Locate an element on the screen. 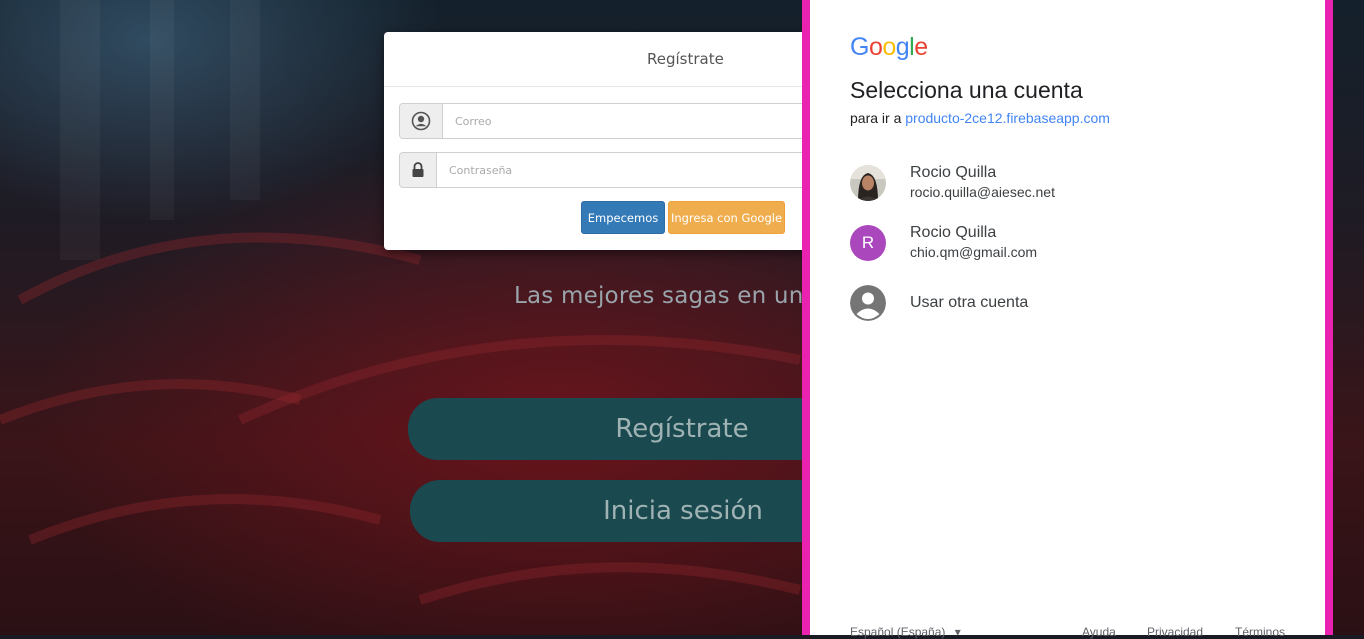  email-input-group is located at coordinates (610, 121).